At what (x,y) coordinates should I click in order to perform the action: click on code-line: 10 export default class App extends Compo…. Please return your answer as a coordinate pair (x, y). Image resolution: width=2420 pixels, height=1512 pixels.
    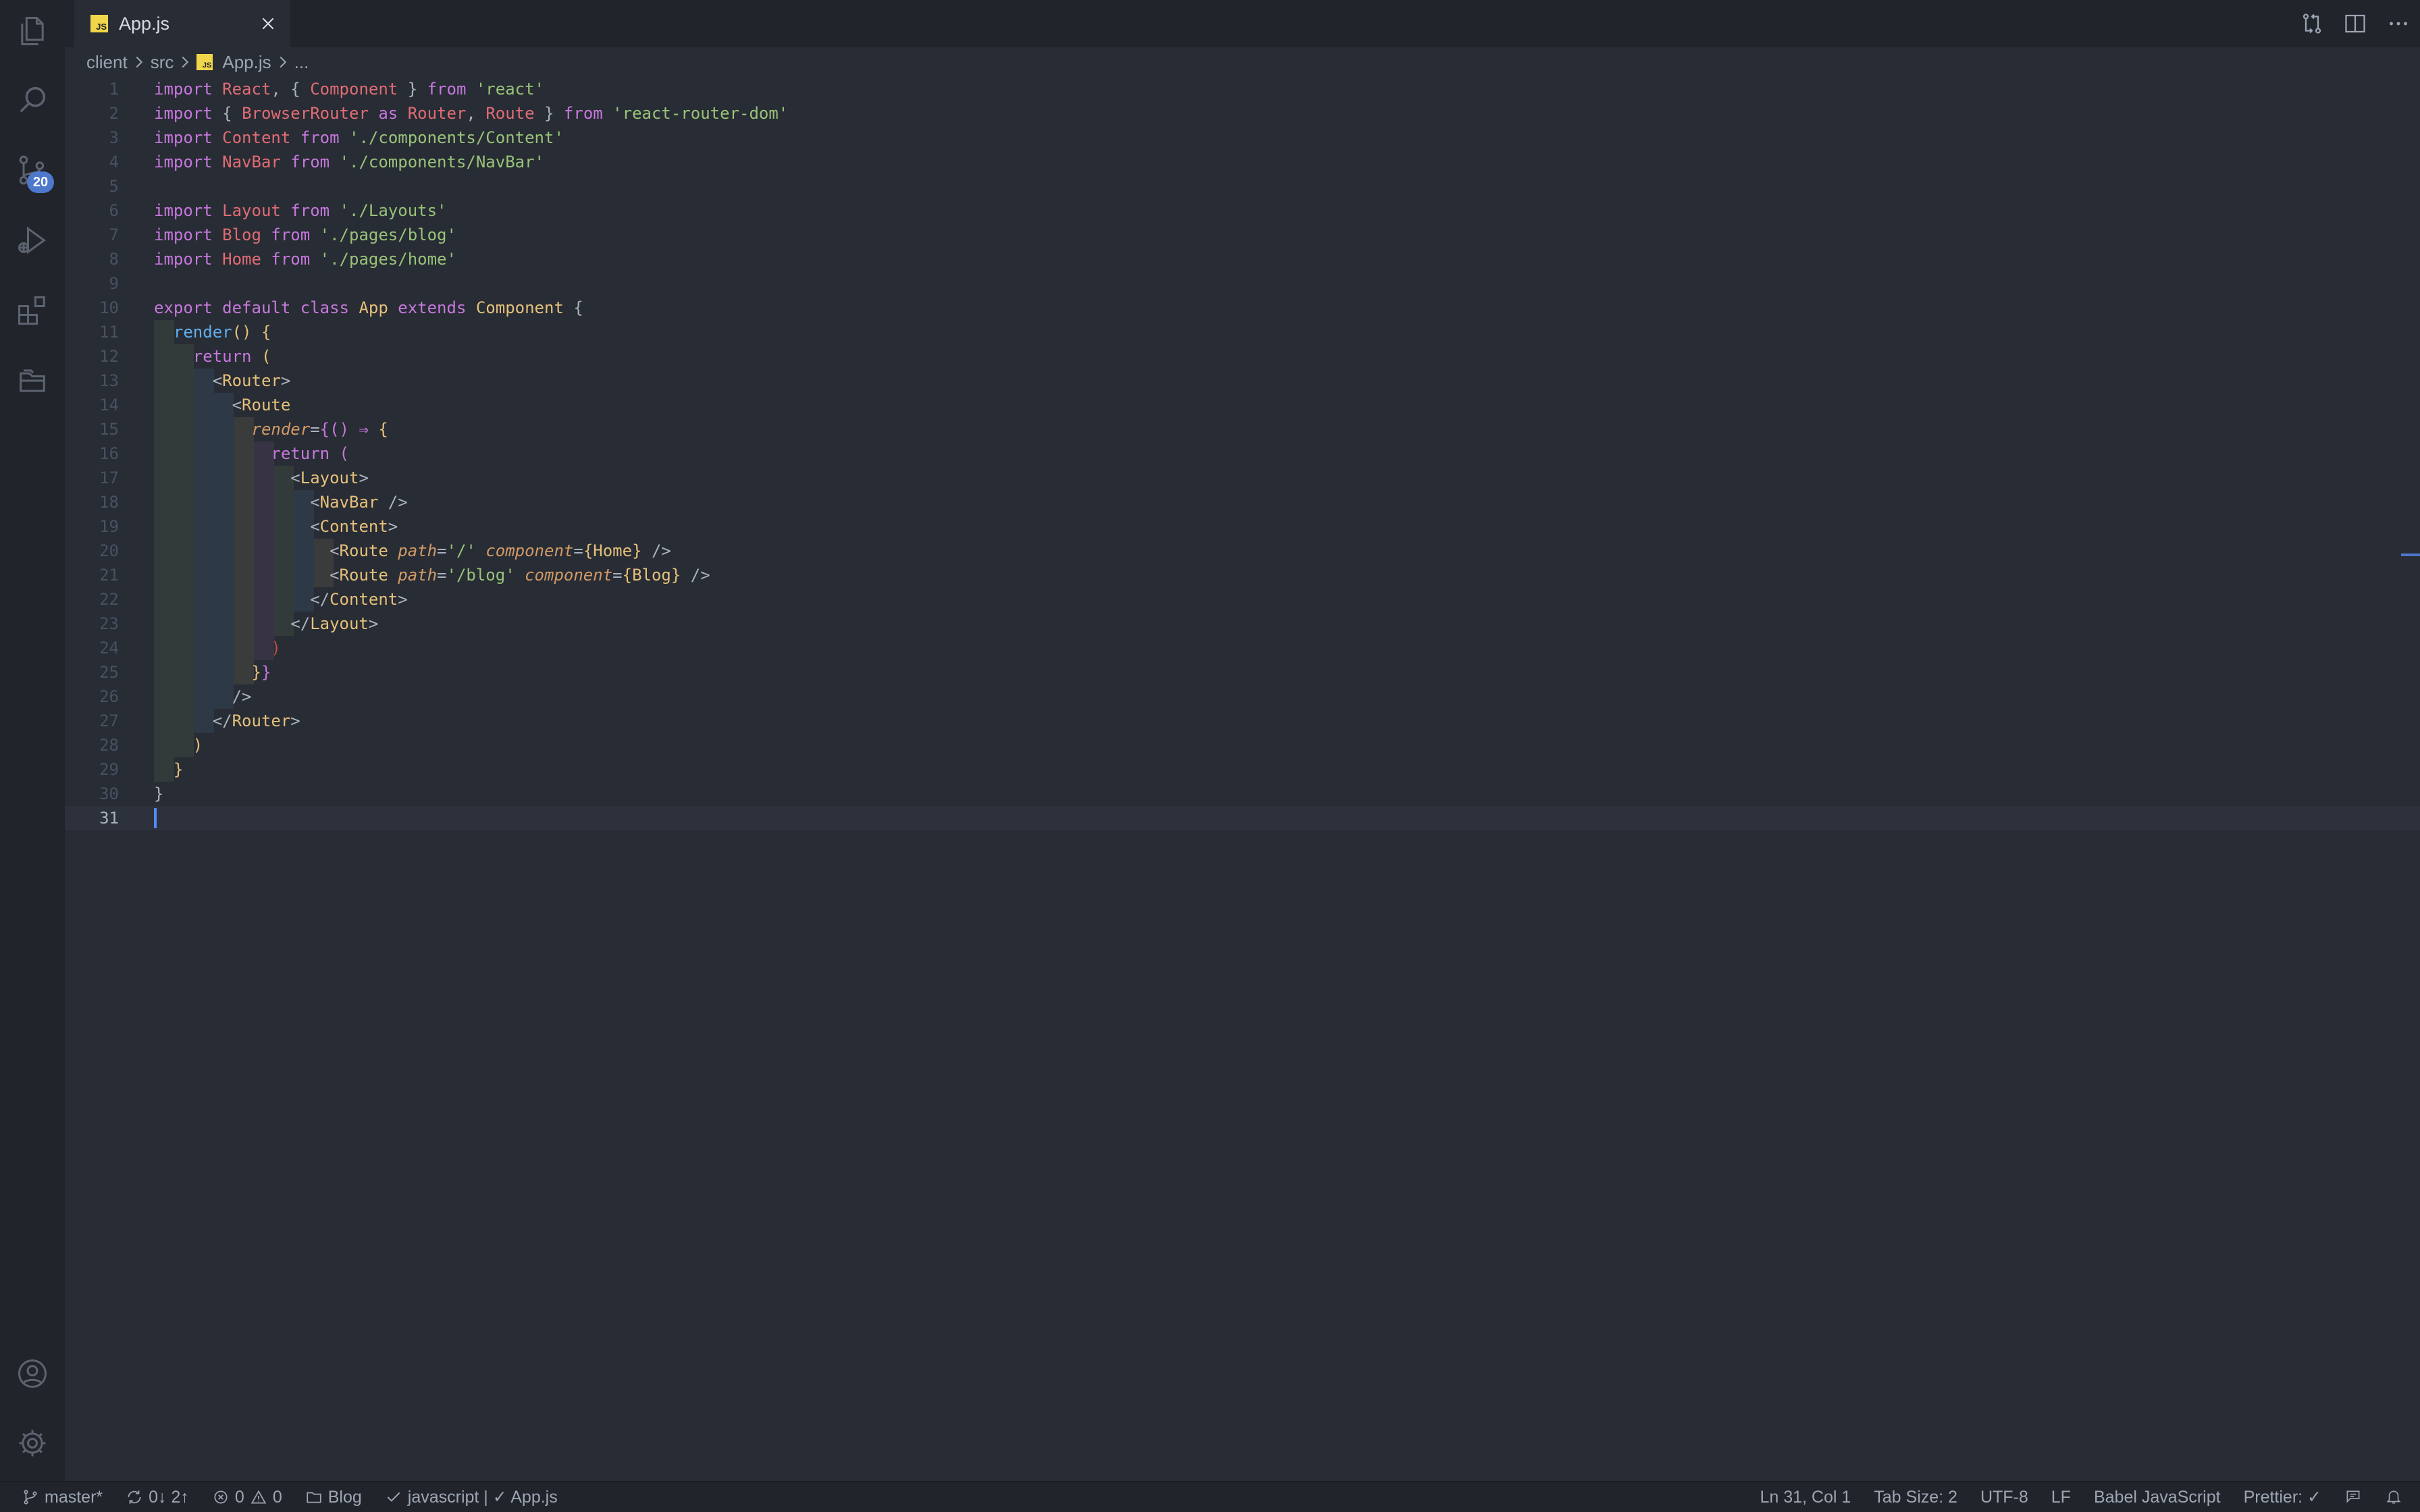
    Looking at the image, I should click on (1242, 308).